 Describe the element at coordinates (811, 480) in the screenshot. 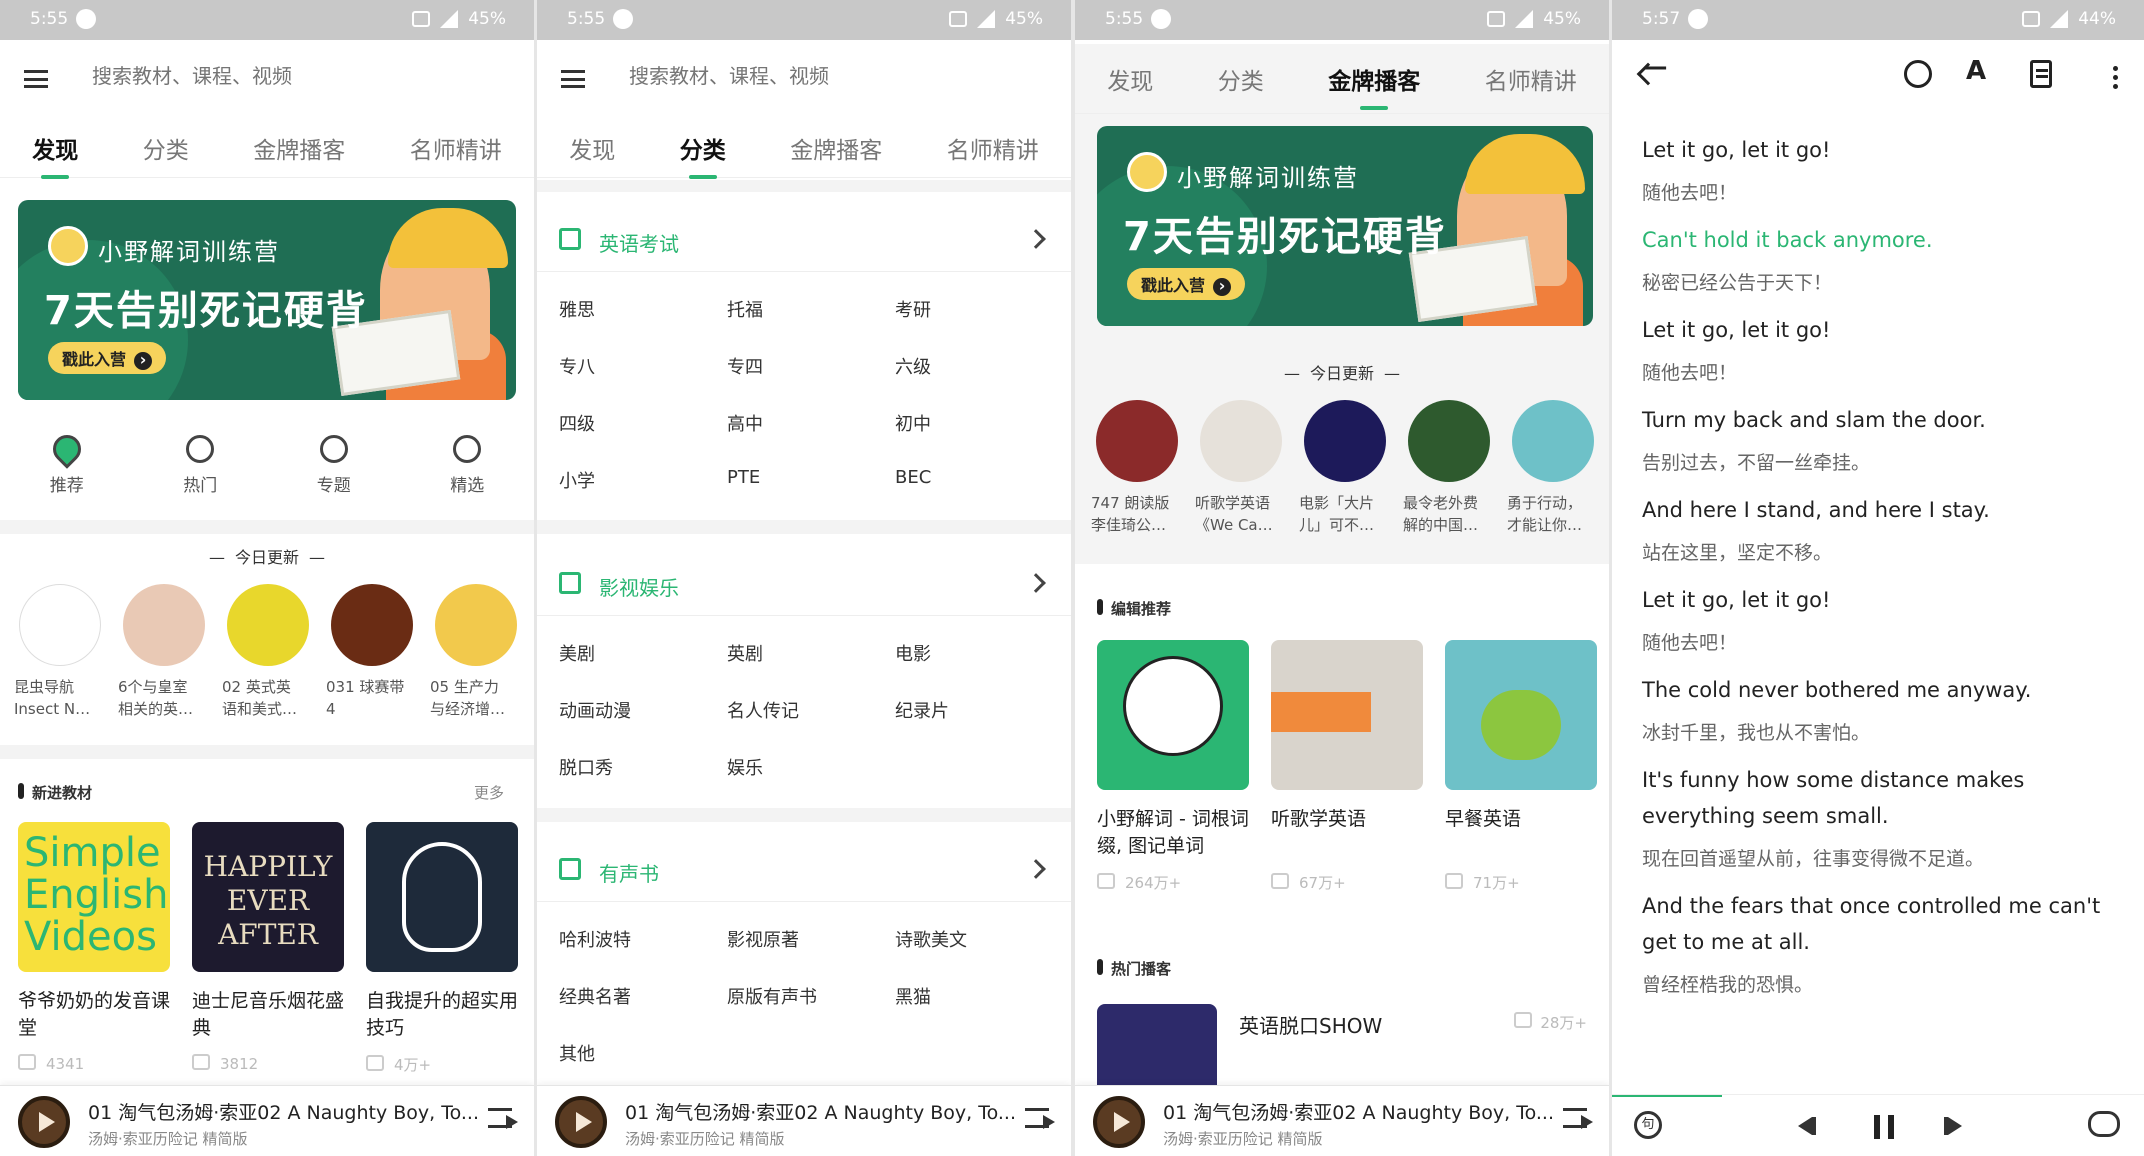

I see `category-item: PTE` at that location.